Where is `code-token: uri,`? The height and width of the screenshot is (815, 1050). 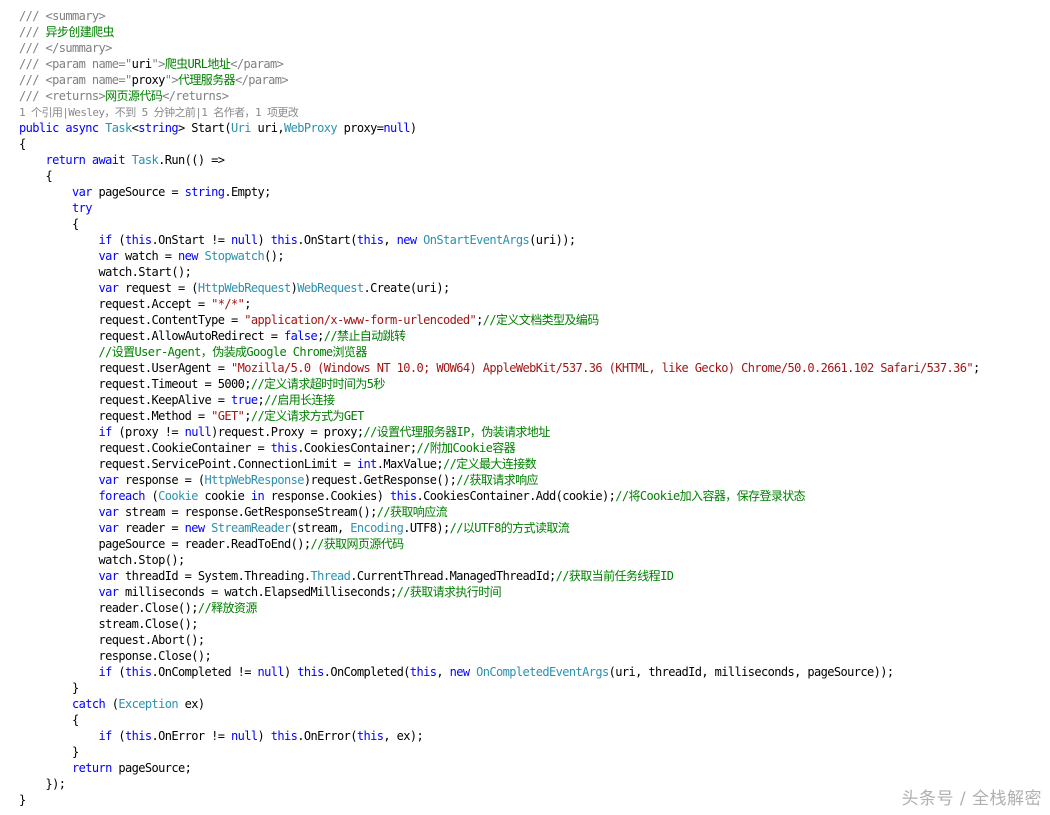 code-token: uri, is located at coordinates (267, 128).